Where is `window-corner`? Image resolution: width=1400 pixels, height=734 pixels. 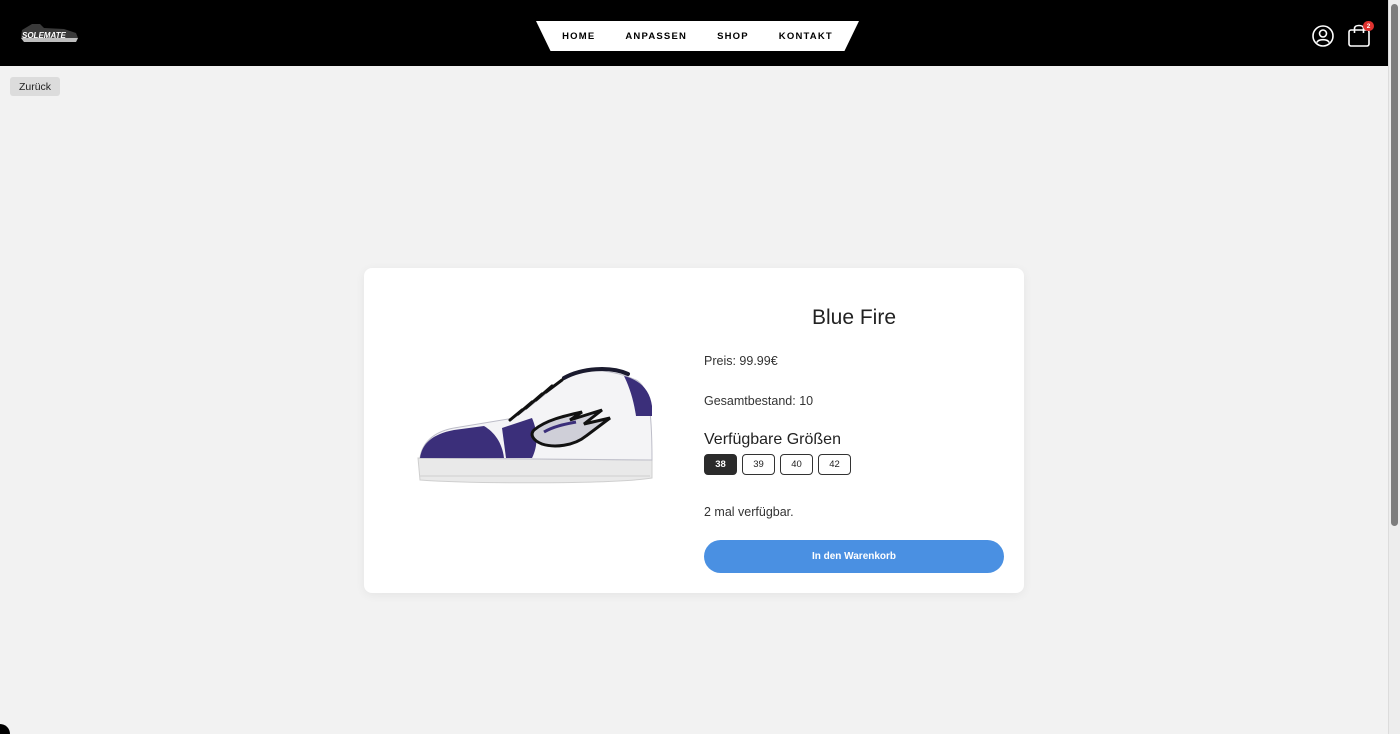
window-corner is located at coordinates (5, 729).